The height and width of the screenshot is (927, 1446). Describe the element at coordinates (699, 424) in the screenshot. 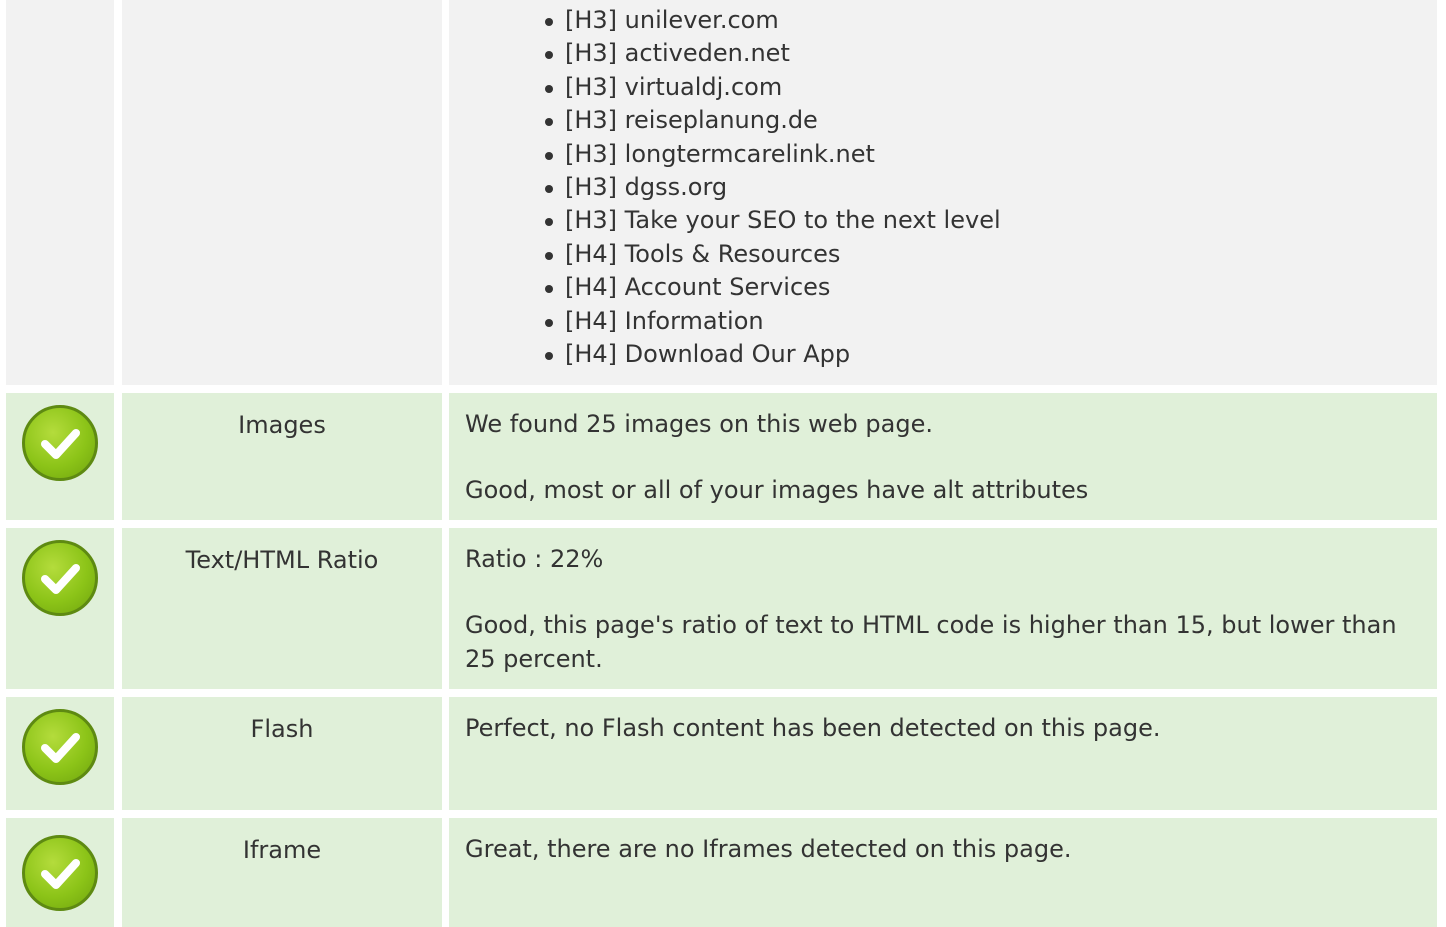

I see `images-count-text: We found 25 images on this web page.` at that location.